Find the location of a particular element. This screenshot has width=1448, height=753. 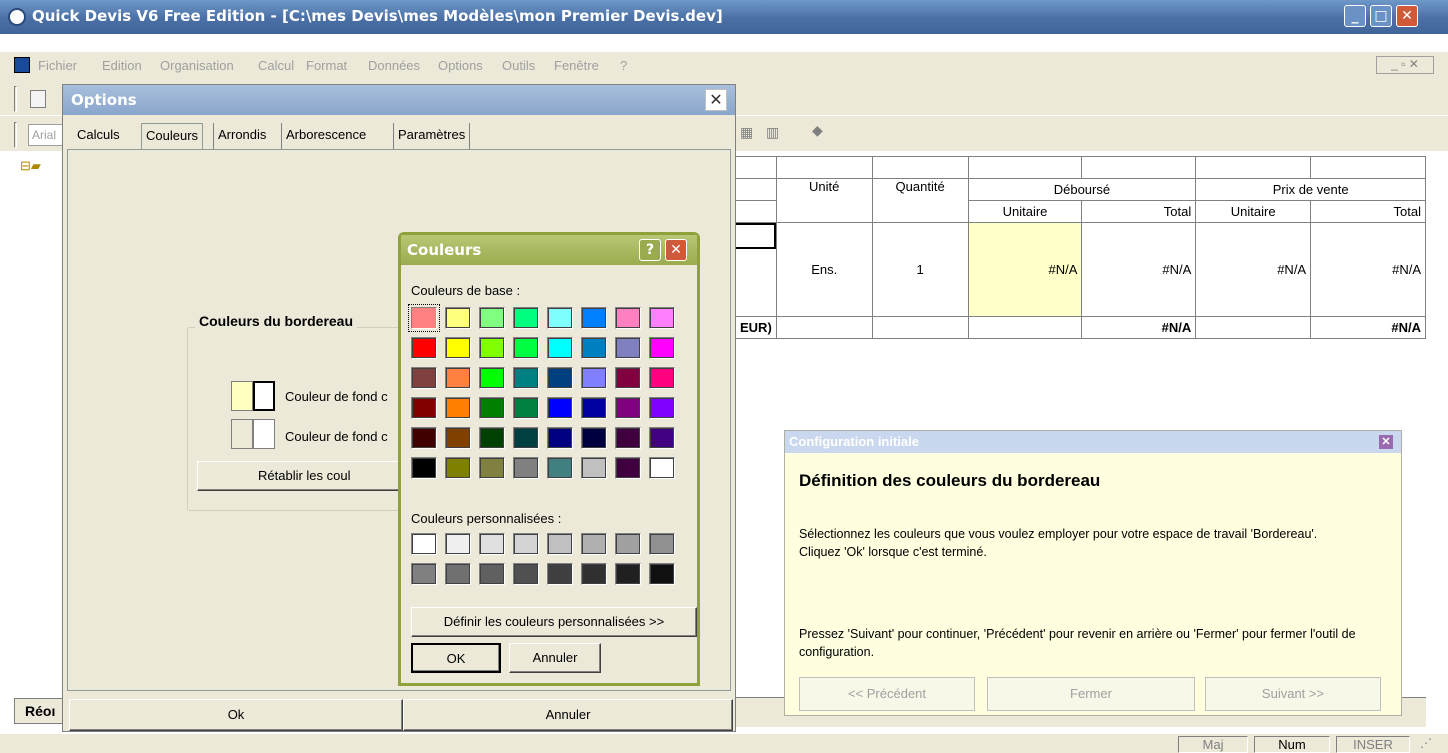

tab-calculs: Calculs is located at coordinates (98, 136).